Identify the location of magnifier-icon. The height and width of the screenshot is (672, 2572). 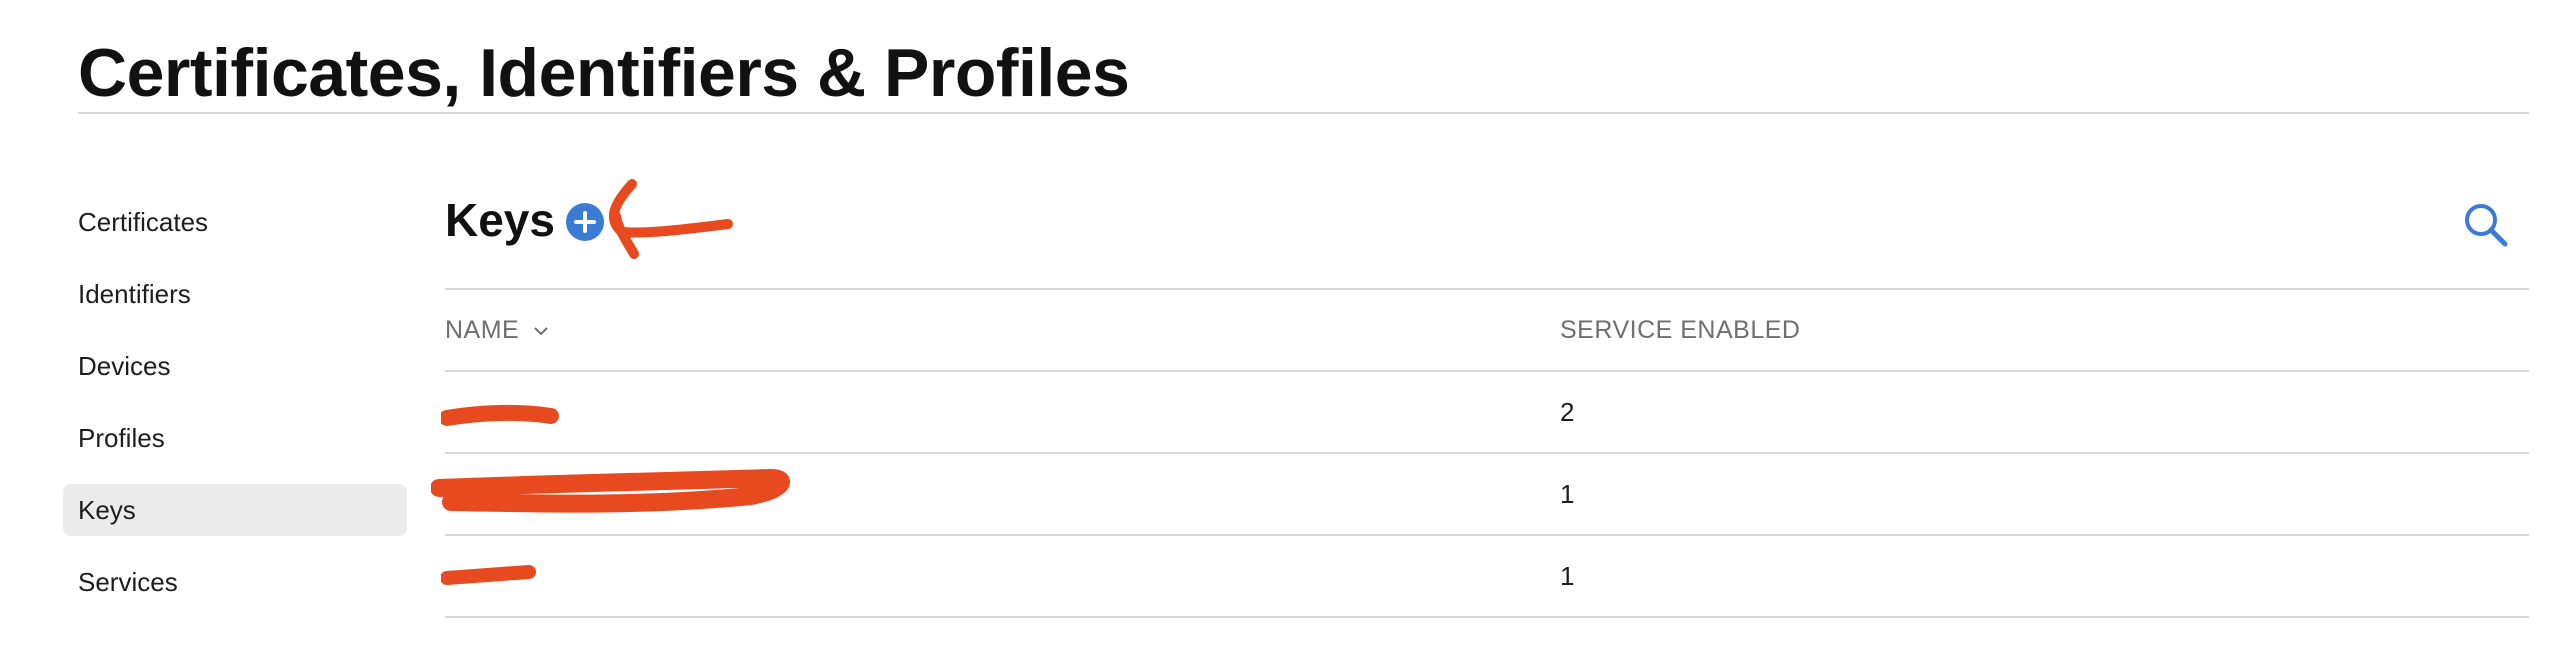
(2486, 225).